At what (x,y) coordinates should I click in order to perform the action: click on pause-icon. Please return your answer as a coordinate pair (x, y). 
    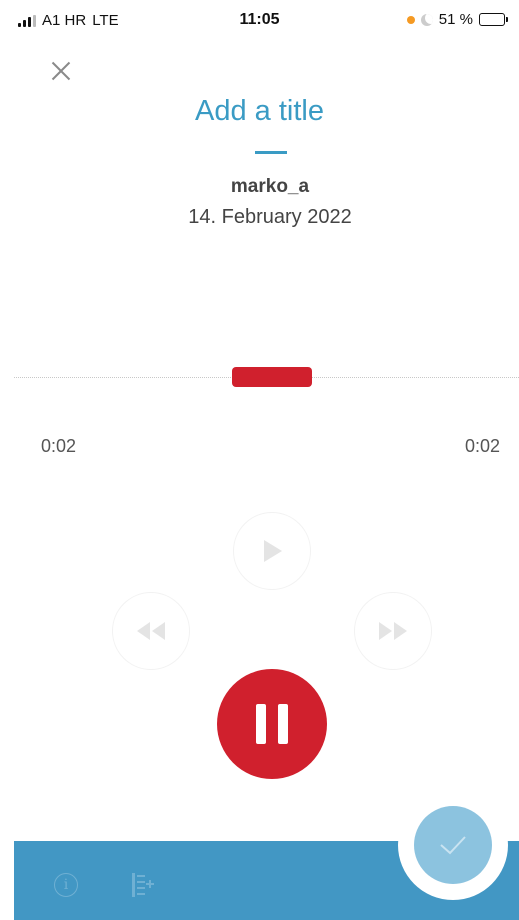
    Looking at the image, I should click on (272, 724).